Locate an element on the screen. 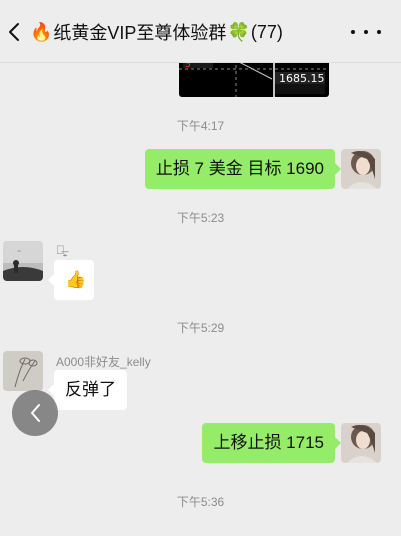 The image size is (401, 536). sender-avatar: ~ is located at coordinates (23, 261).